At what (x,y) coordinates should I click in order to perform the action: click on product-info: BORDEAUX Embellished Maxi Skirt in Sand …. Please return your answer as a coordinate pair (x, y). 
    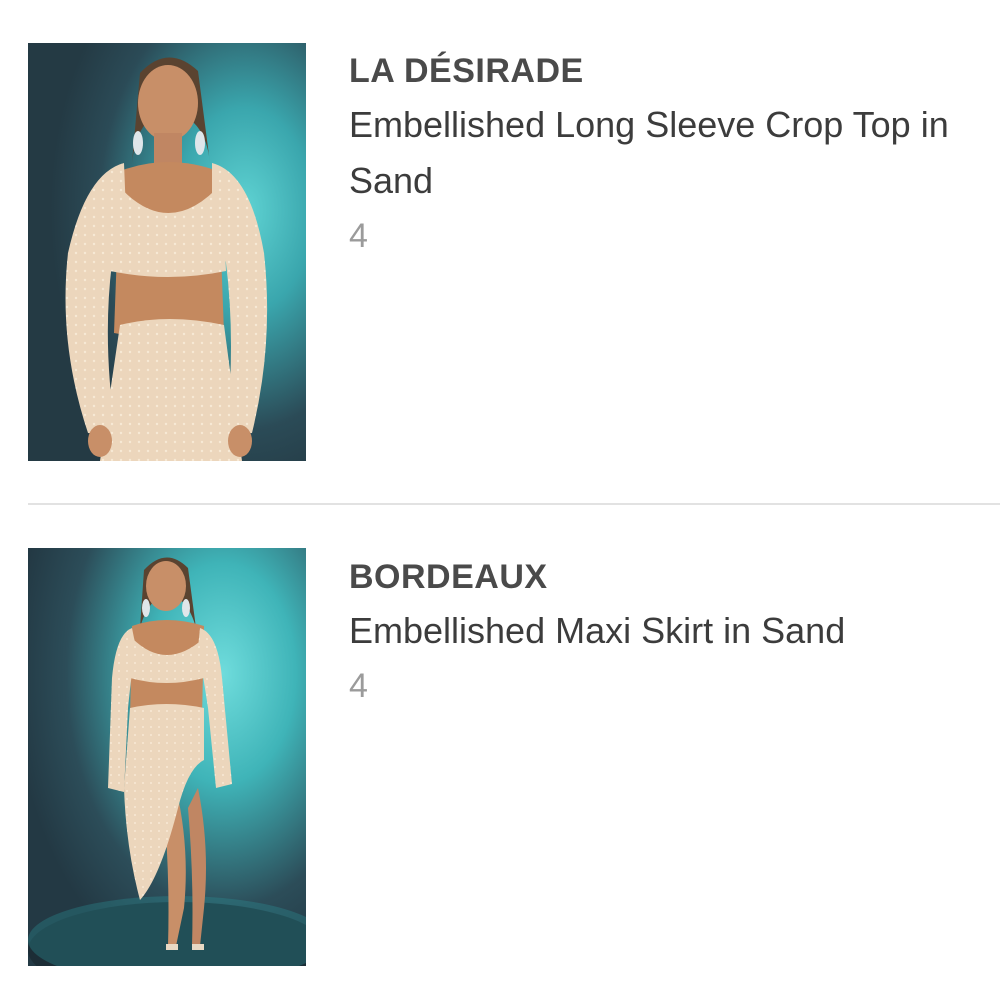
    Looking at the image, I should click on (654, 633).